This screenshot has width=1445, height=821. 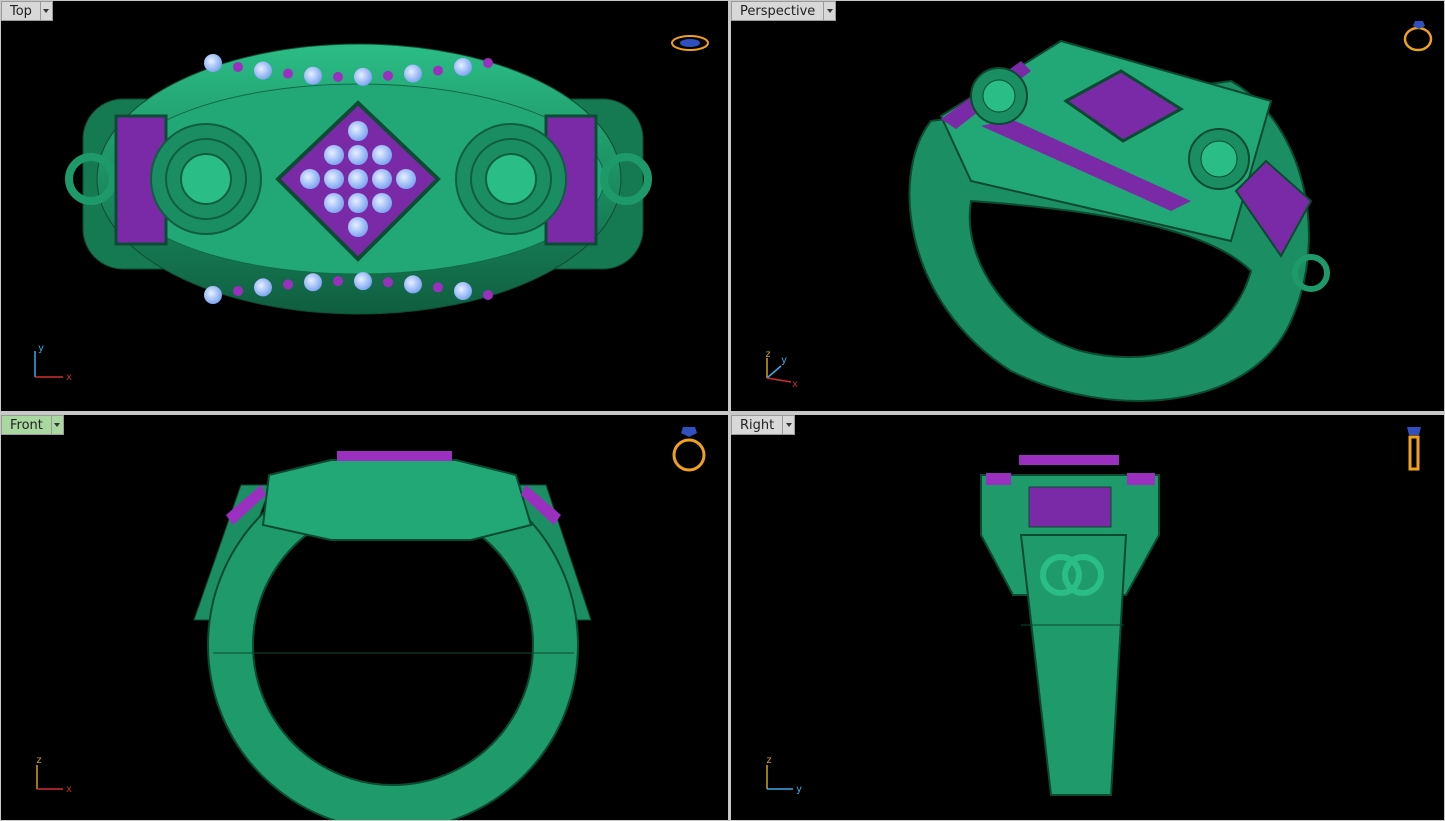 I want to click on ring-top-orientation-icon, so click(x=690, y=43).